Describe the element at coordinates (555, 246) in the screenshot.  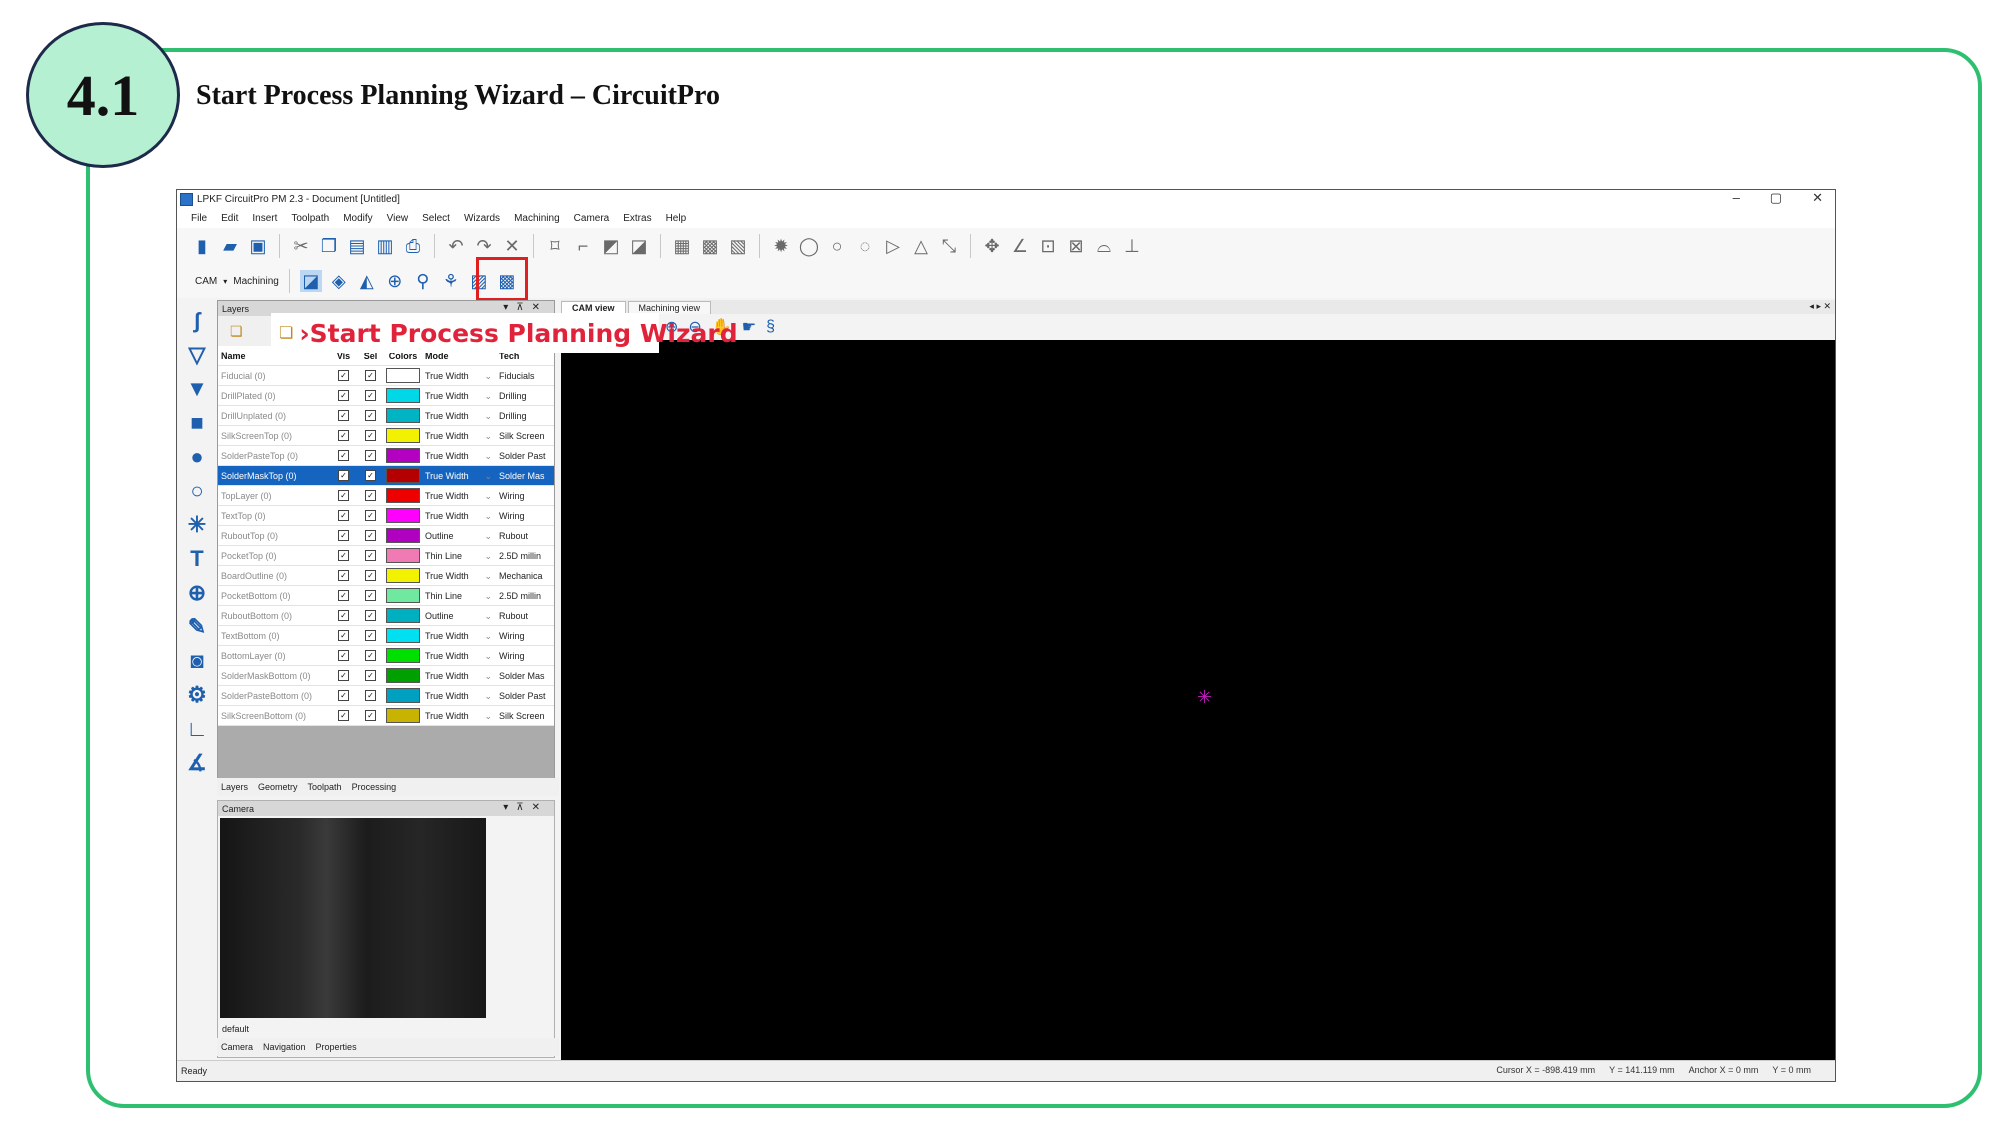
I see `select-icon: ⌑` at that location.